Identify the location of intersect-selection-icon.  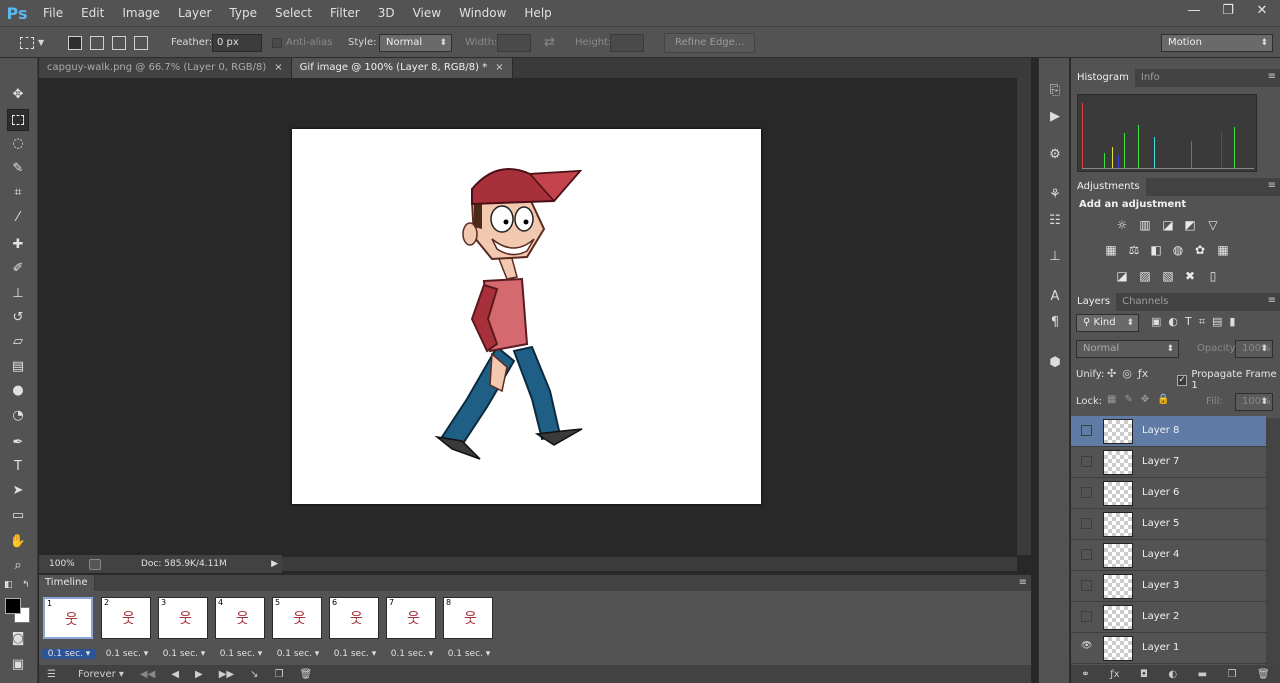
(141, 42).